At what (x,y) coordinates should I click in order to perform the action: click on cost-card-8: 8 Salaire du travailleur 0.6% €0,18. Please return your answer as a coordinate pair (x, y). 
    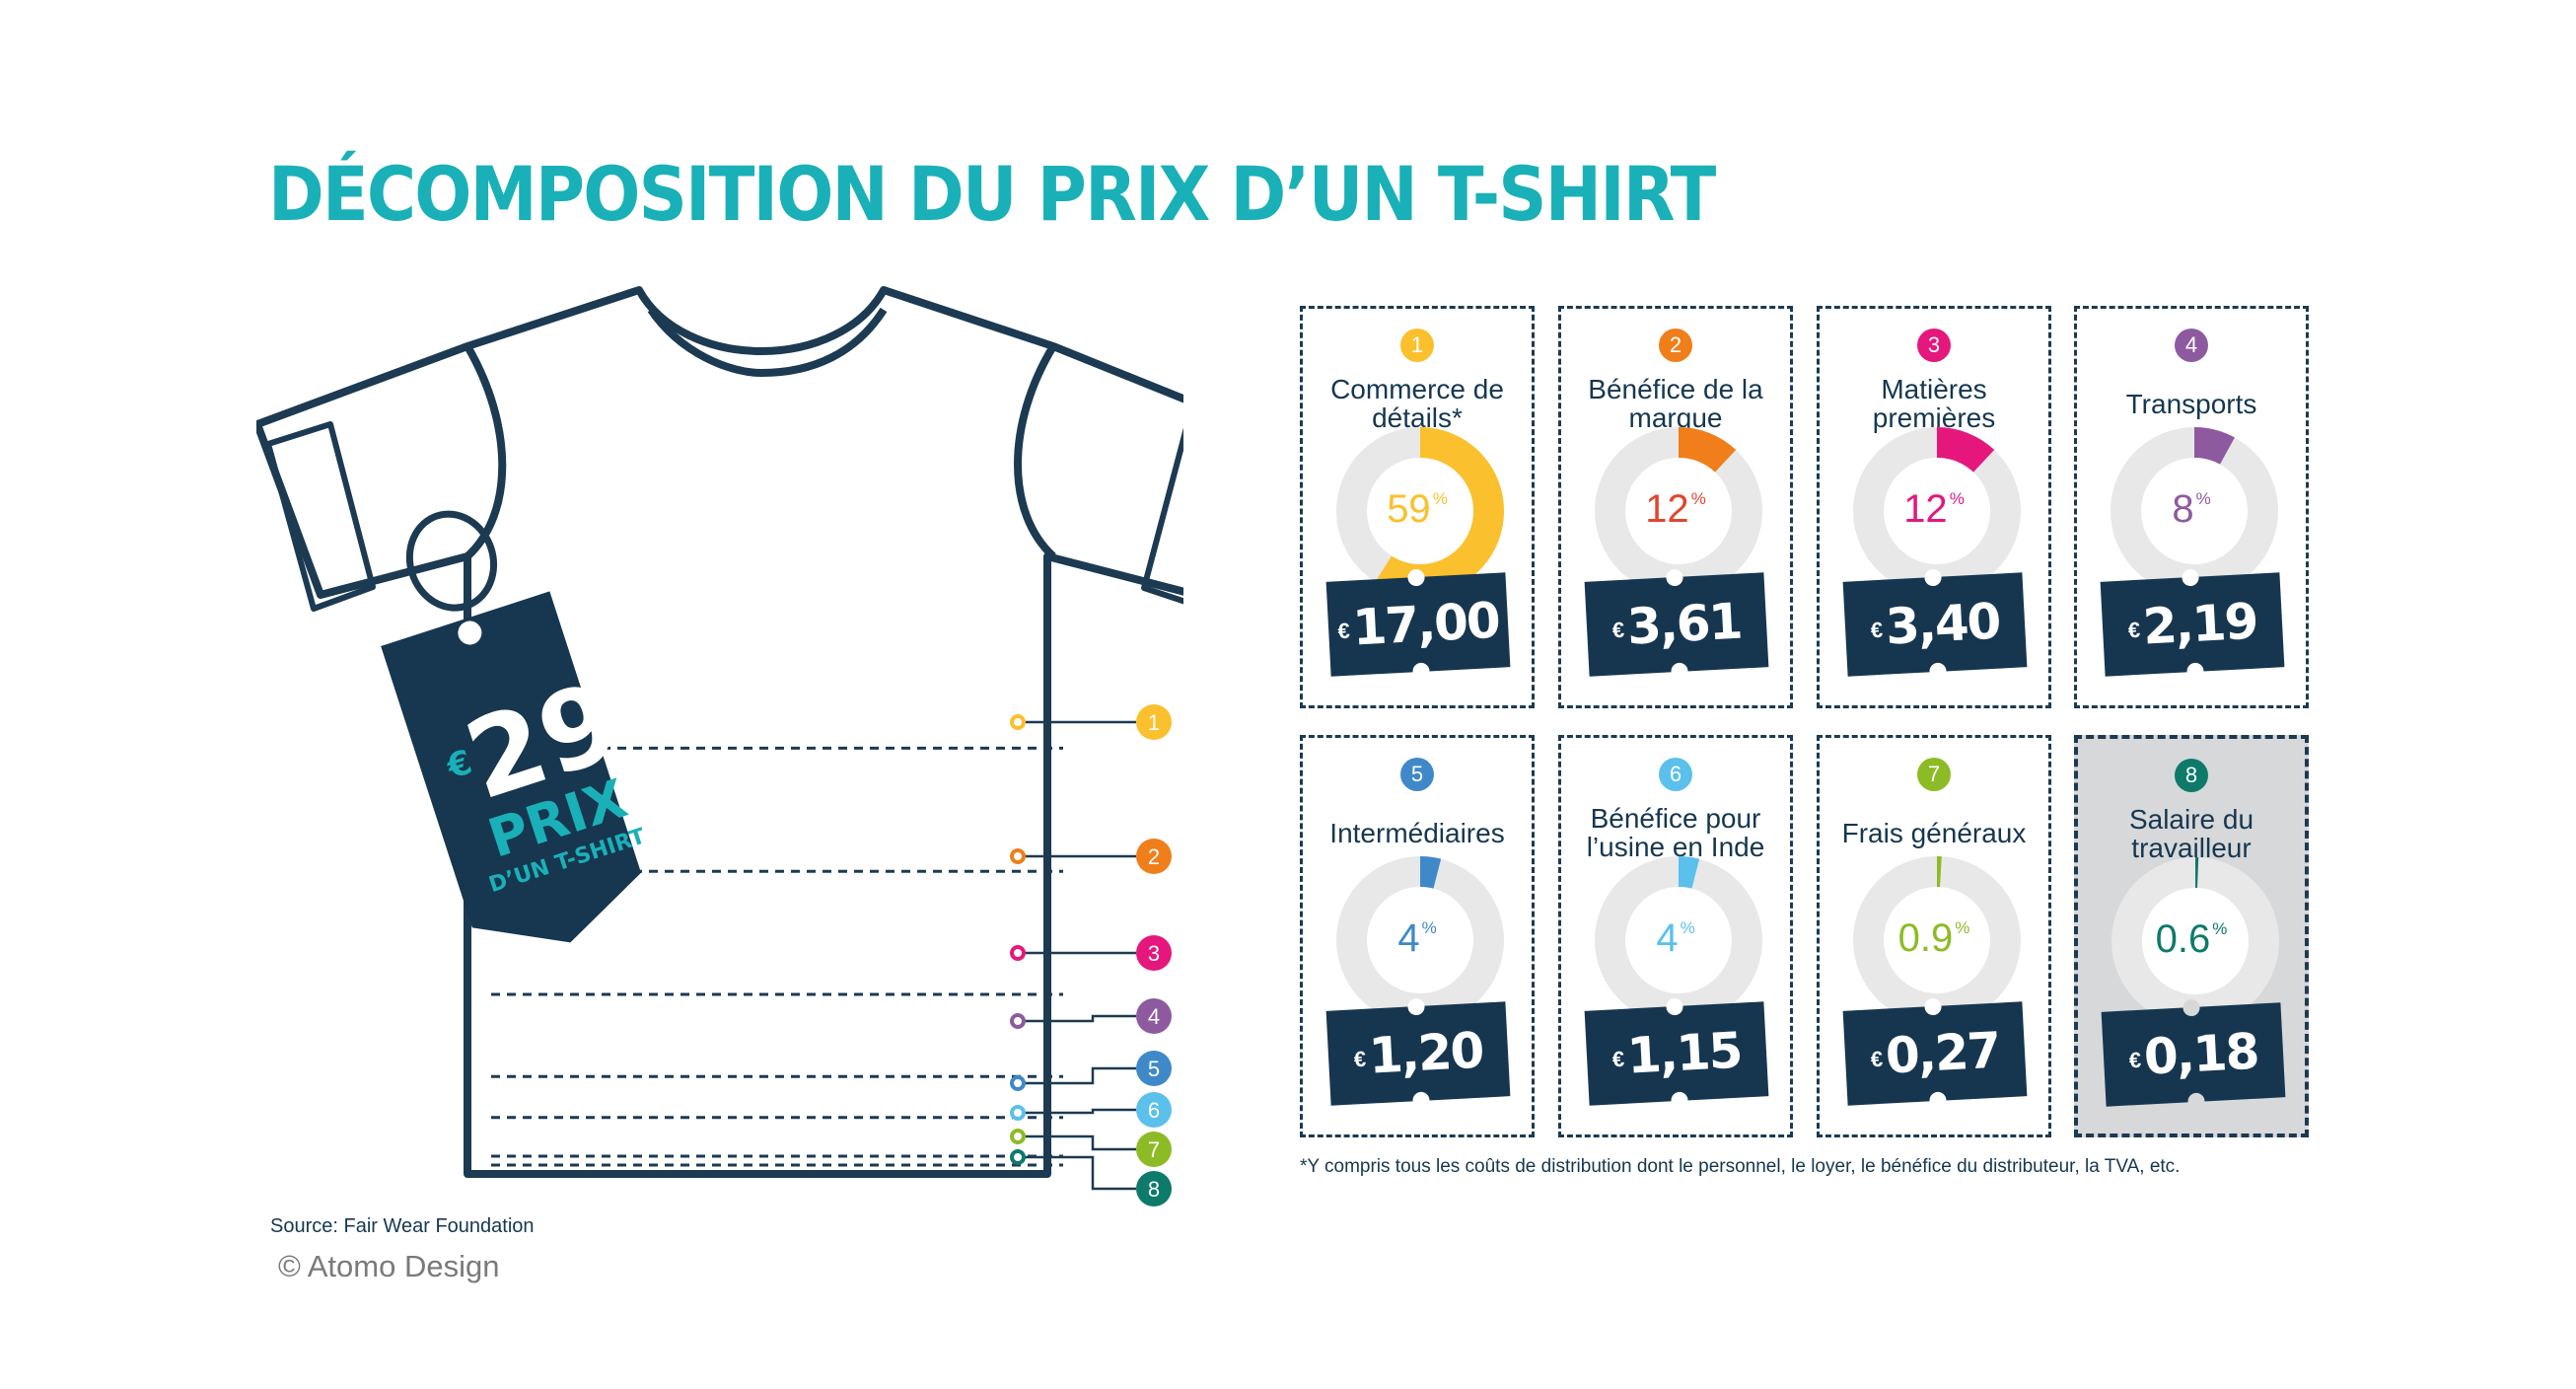
    Looking at the image, I should click on (2191, 936).